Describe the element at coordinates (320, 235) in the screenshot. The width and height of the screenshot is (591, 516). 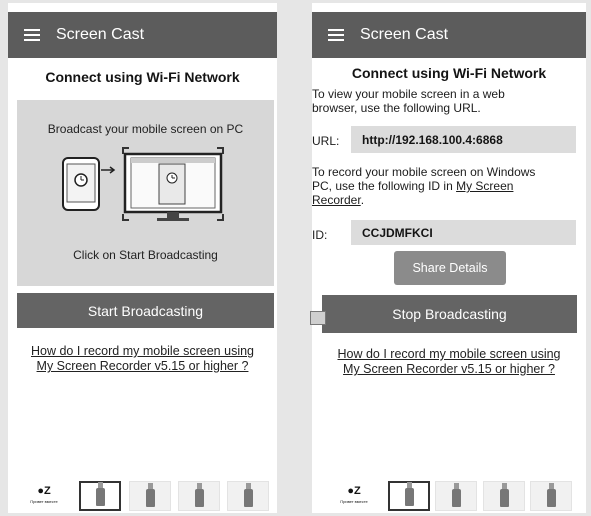
I see `id-label: ID:` at that location.